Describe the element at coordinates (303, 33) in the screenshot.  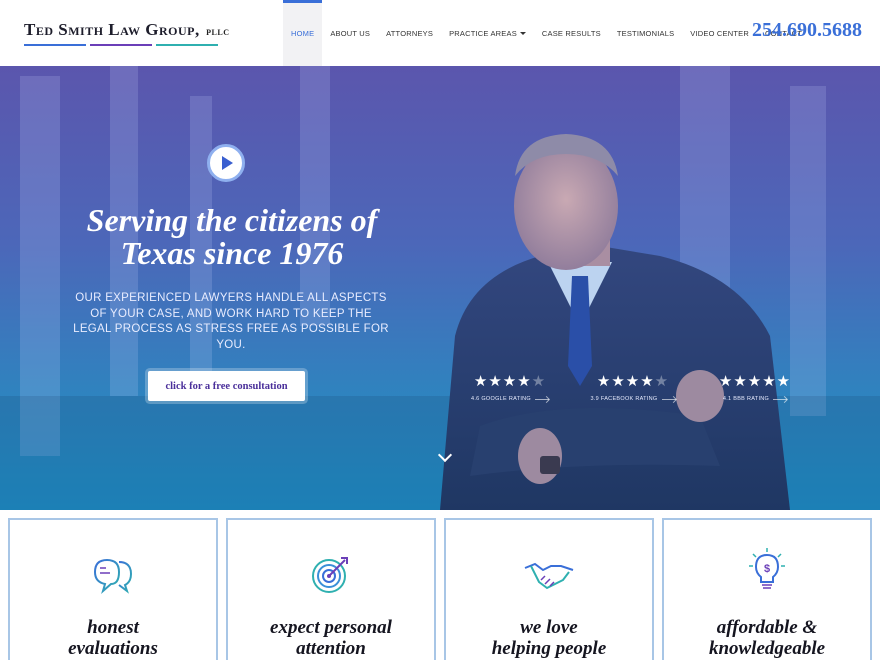
I see `nav-home: Home` at that location.